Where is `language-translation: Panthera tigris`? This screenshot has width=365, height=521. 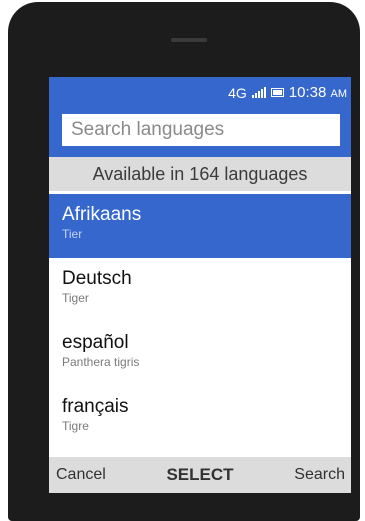
language-translation: Panthera tigris is located at coordinates (101, 362).